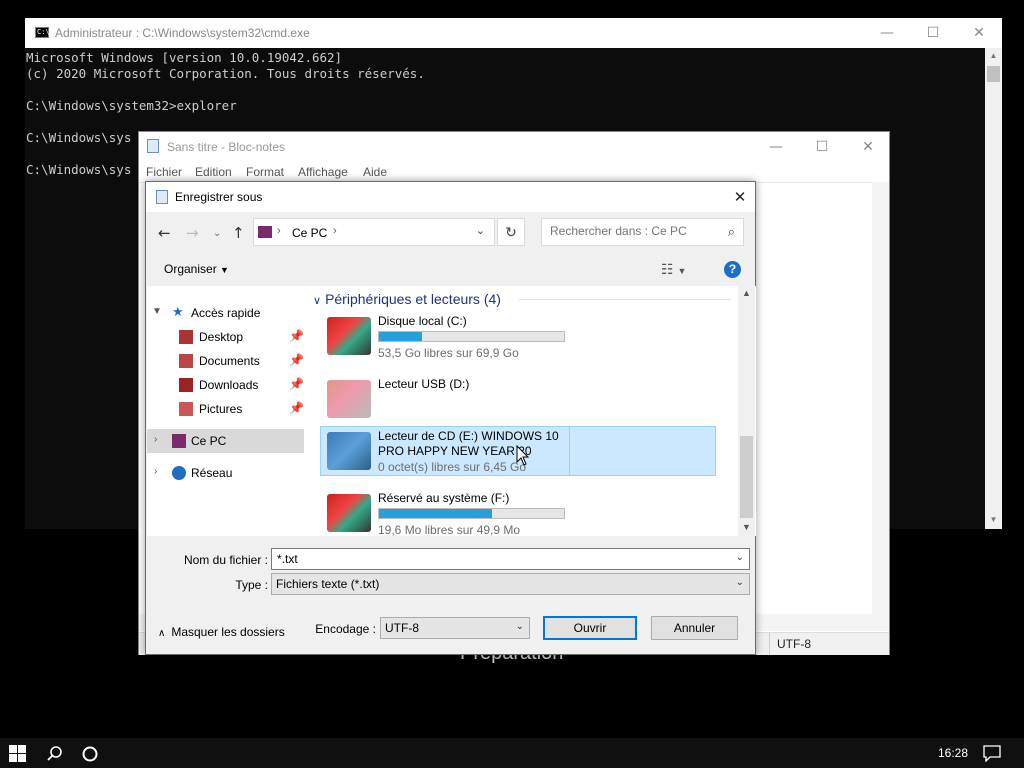  Describe the element at coordinates (514, 147) in the screenshot. I see `notepad-title-bar: Sans titre - Bloc-notes — ☐ ✕` at that location.